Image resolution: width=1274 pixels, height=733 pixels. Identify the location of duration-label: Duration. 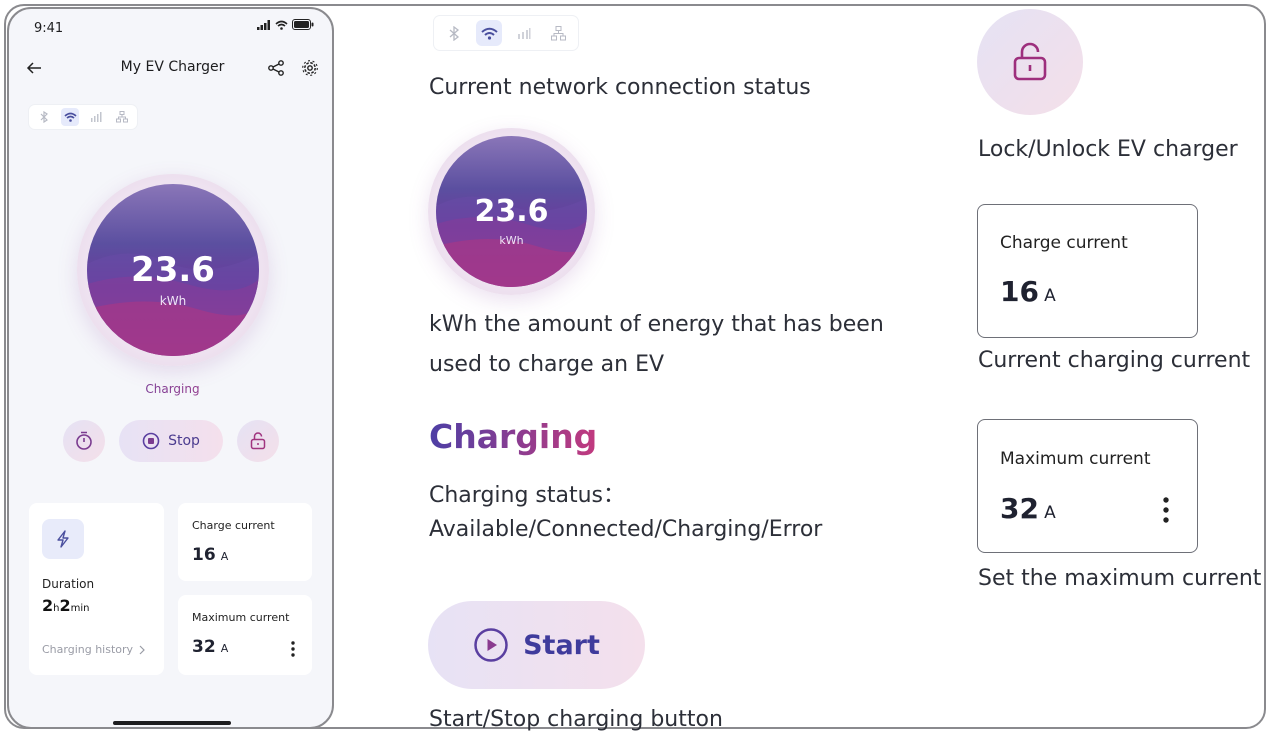
(68, 584).